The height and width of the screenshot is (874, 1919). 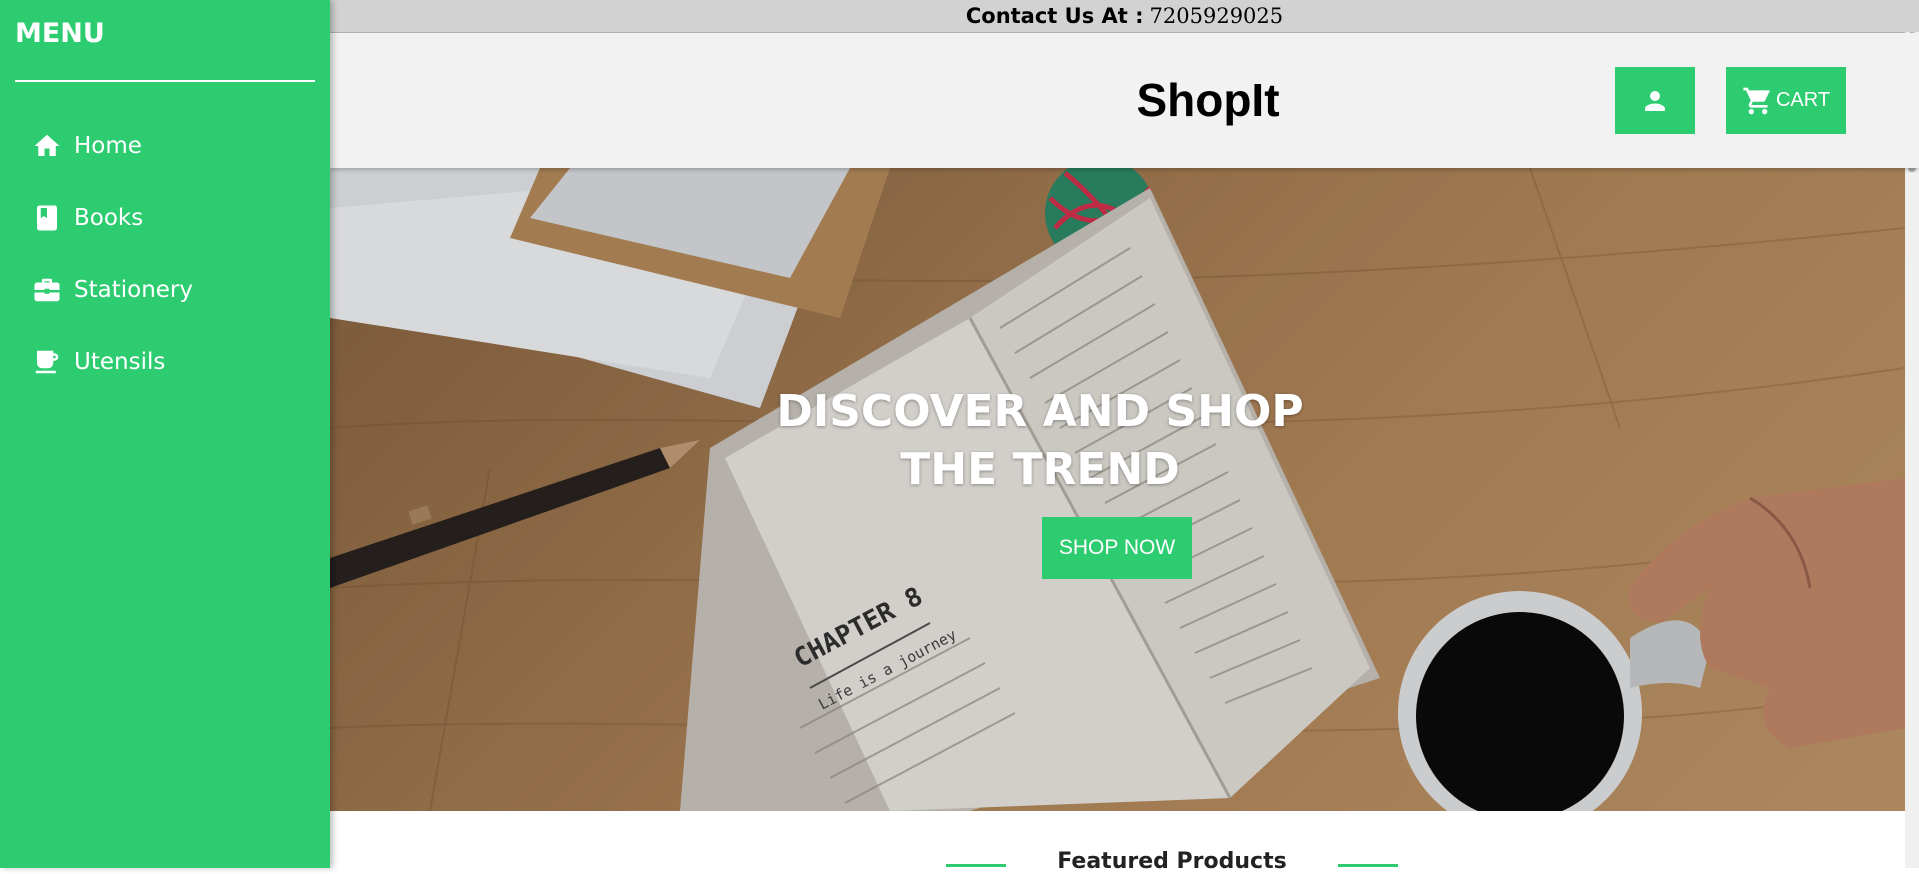 What do you see at coordinates (109, 218) in the screenshot?
I see `sidebar-item-label: Books` at bounding box center [109, 218].